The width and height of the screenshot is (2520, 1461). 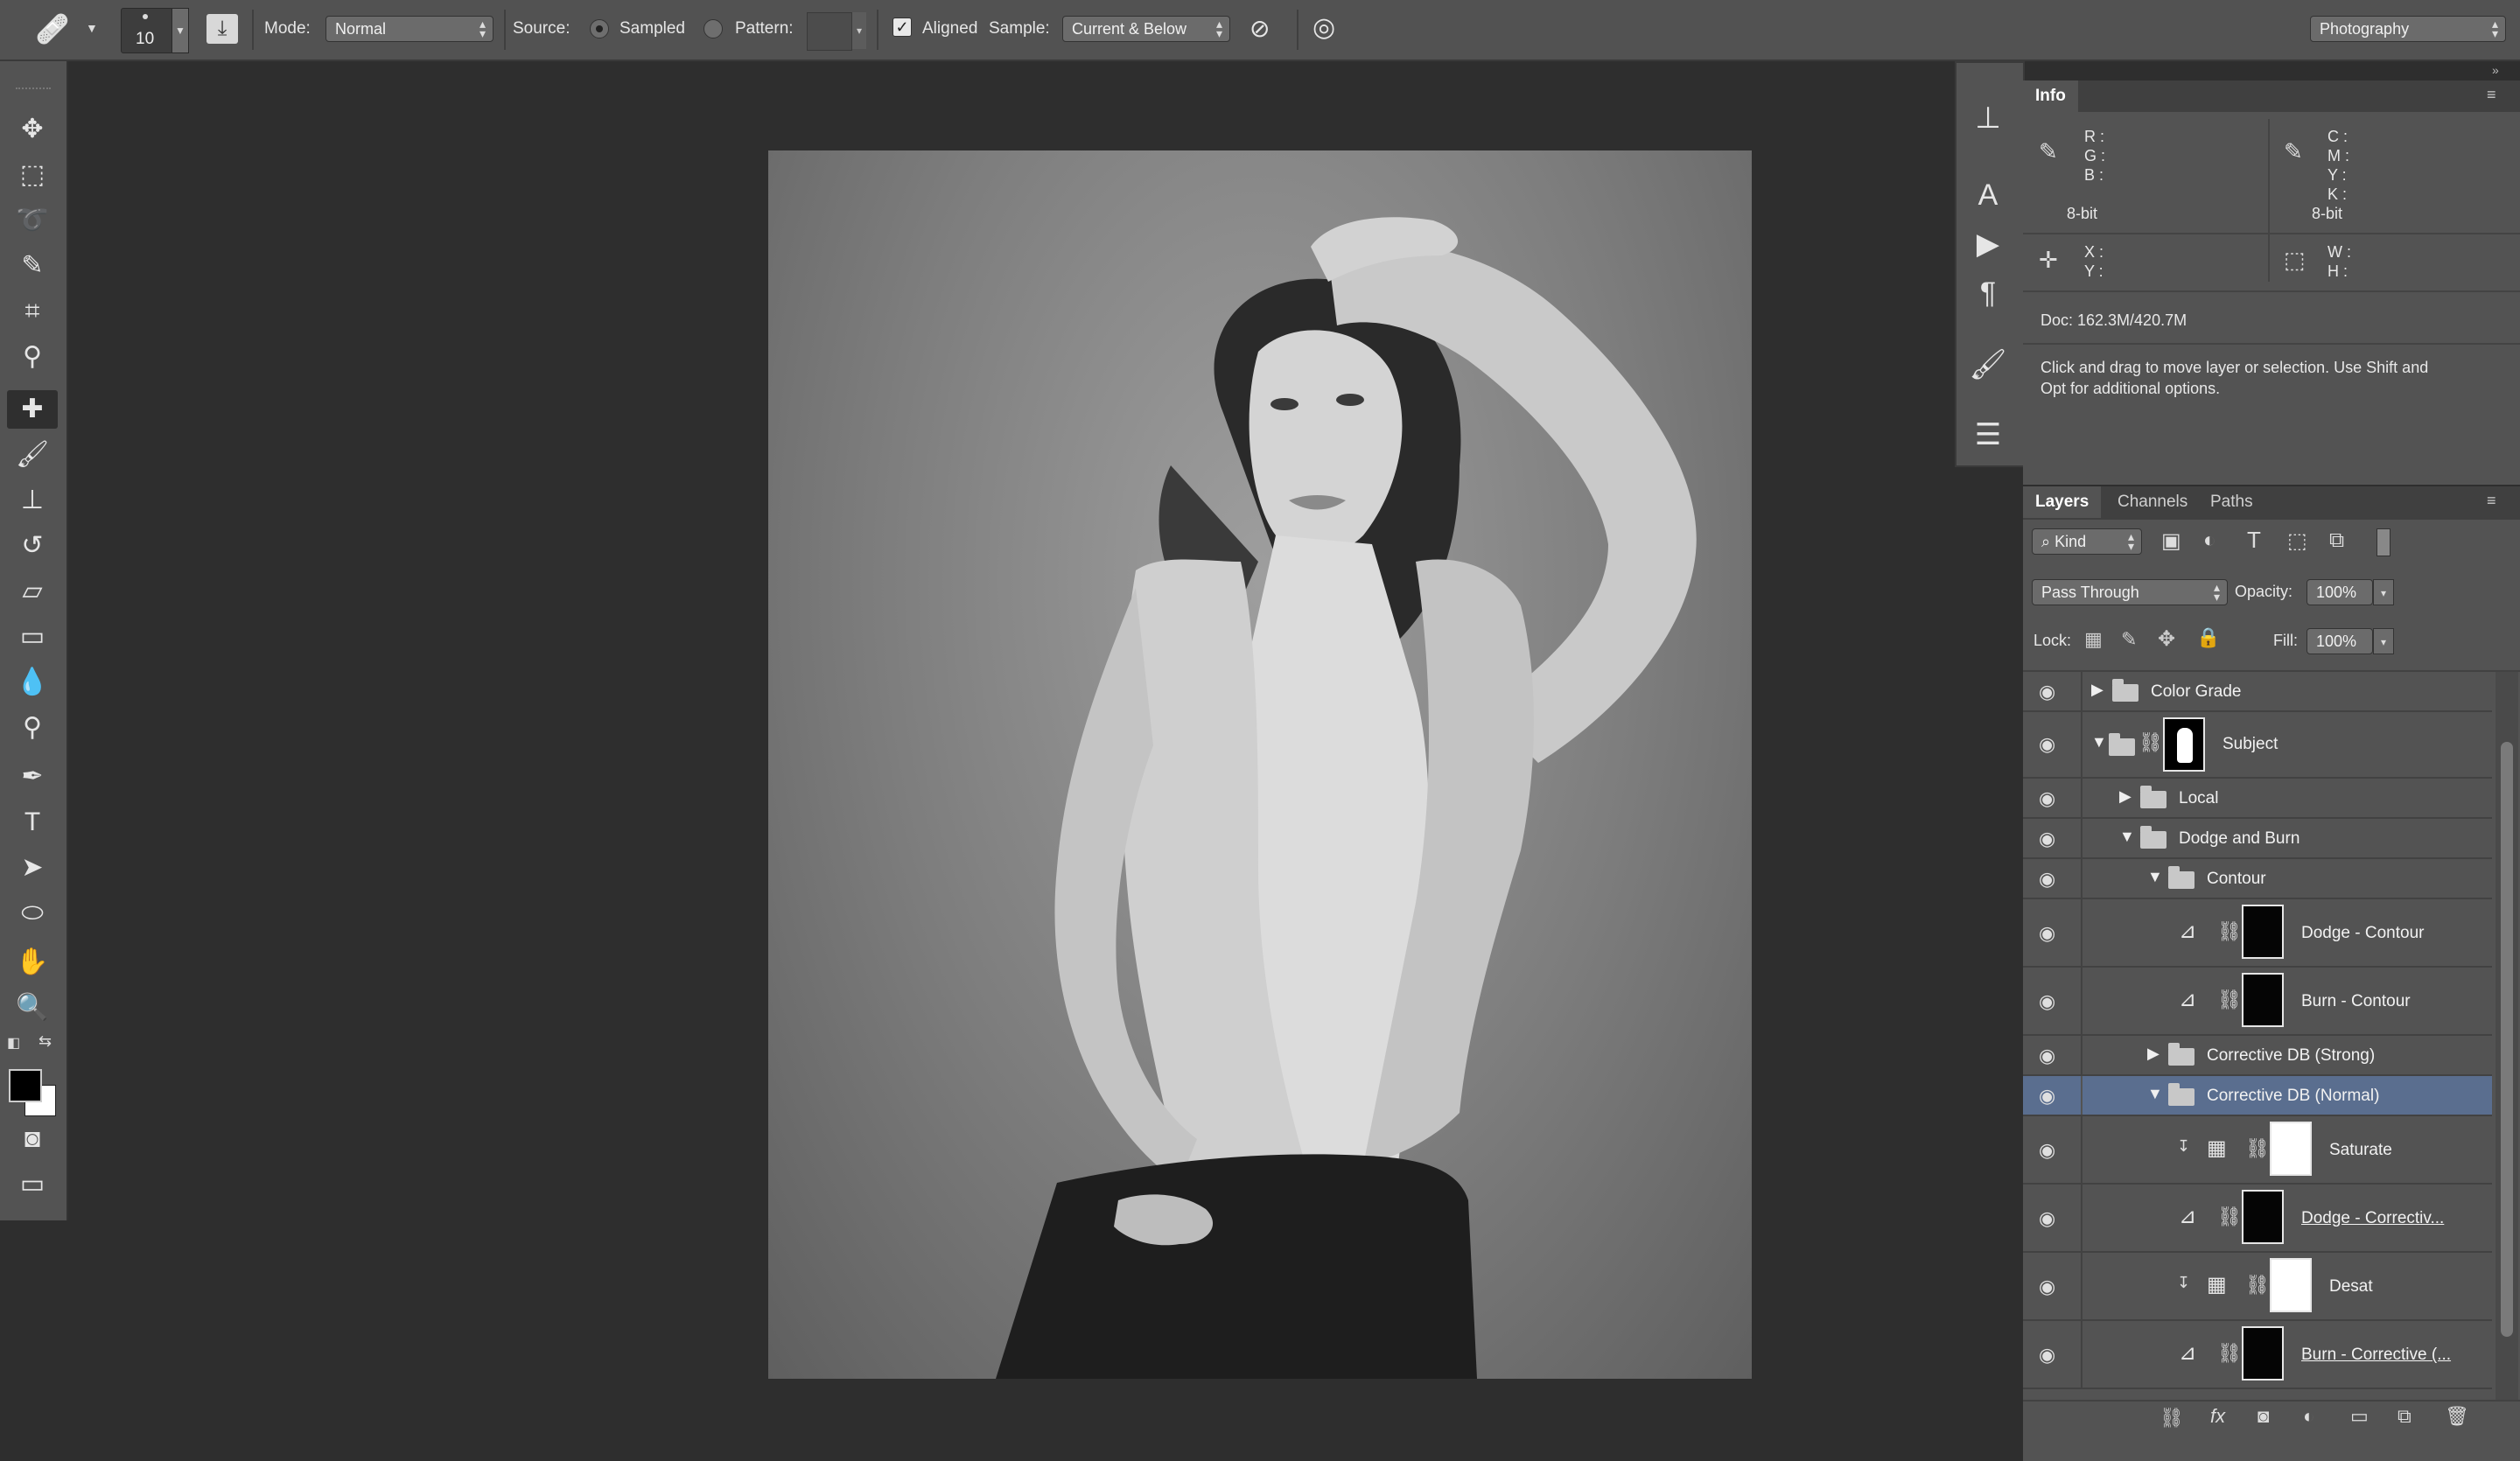 I want to click on layer-row-desat: ◉ ↧ ▦ ⛓ Desat, so click(x=2257, y=1287).